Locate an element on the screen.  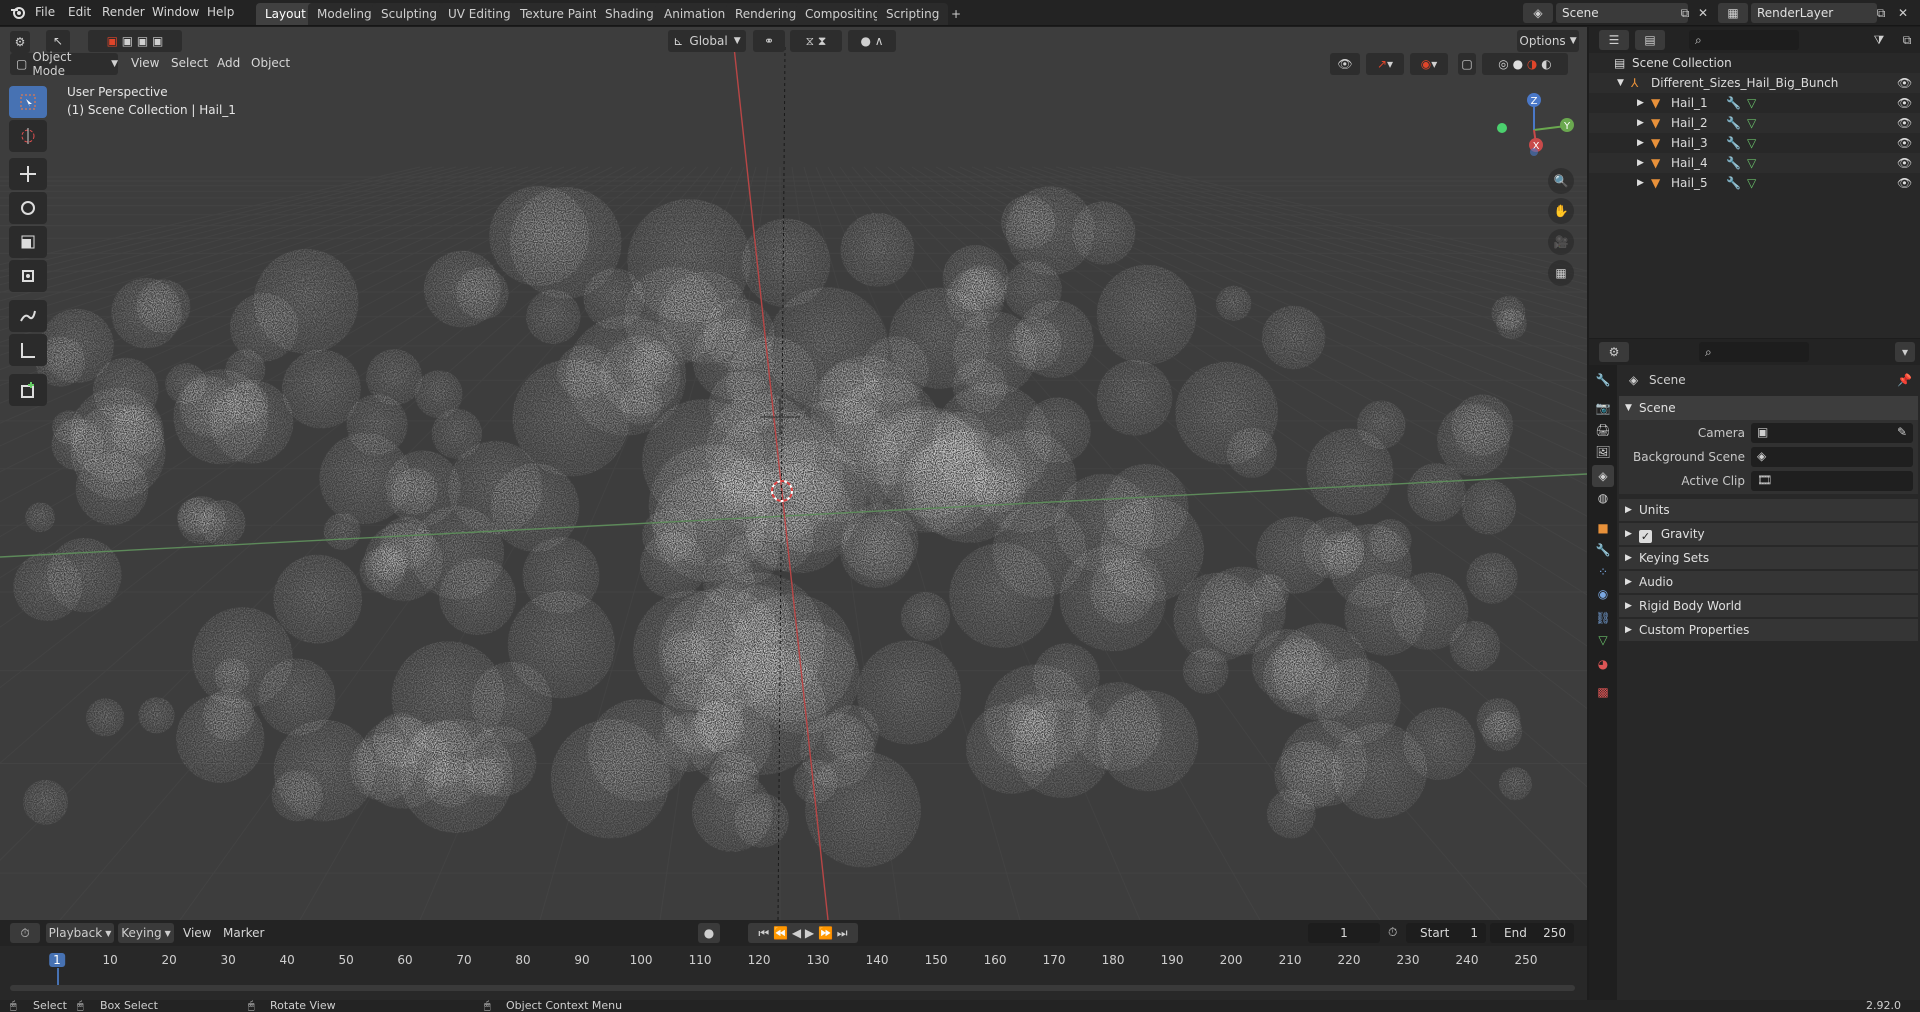
outliner-row-scene-collection: ▤ Scene Collection is located at coordinates (1754, 63).